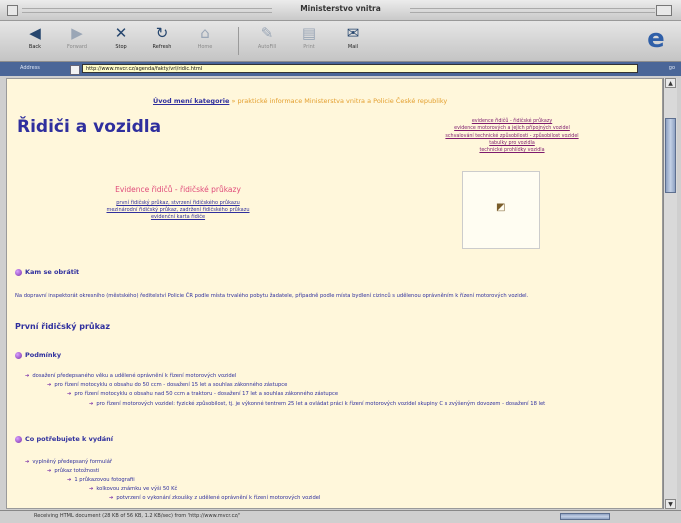 The image size is (681, 523). I want to click on go-button: go, so click(672, 68).